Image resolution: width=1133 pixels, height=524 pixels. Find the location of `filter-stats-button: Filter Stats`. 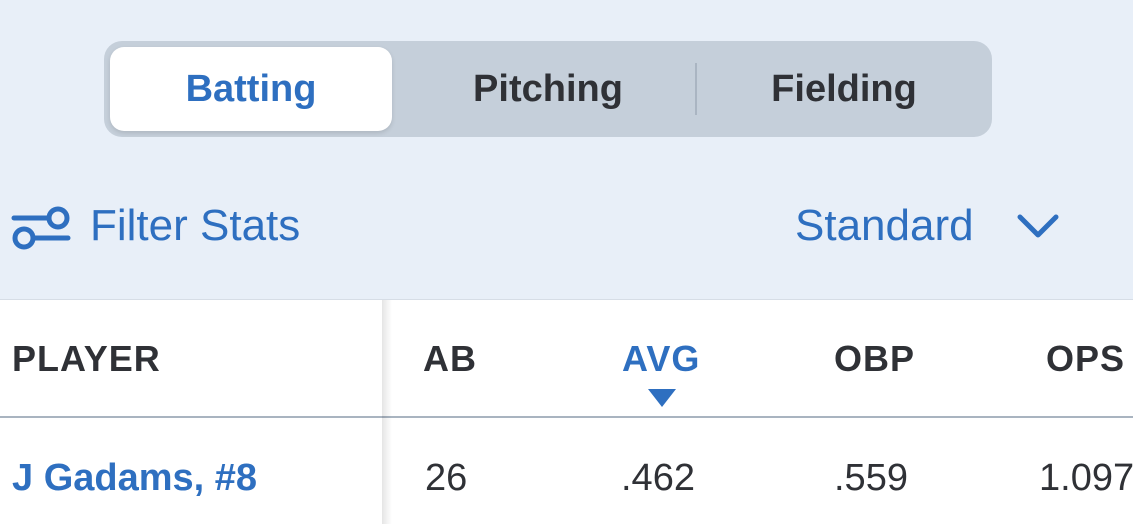

filter-stats-button: Filter Stats is located at coordinates (155, 226).